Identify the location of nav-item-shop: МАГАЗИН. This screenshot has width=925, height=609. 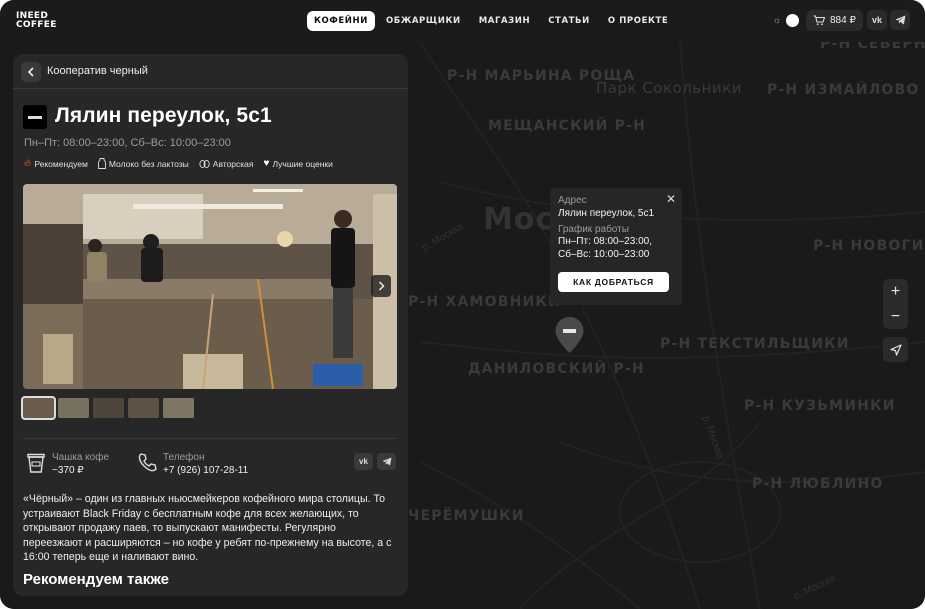
(505, 21).